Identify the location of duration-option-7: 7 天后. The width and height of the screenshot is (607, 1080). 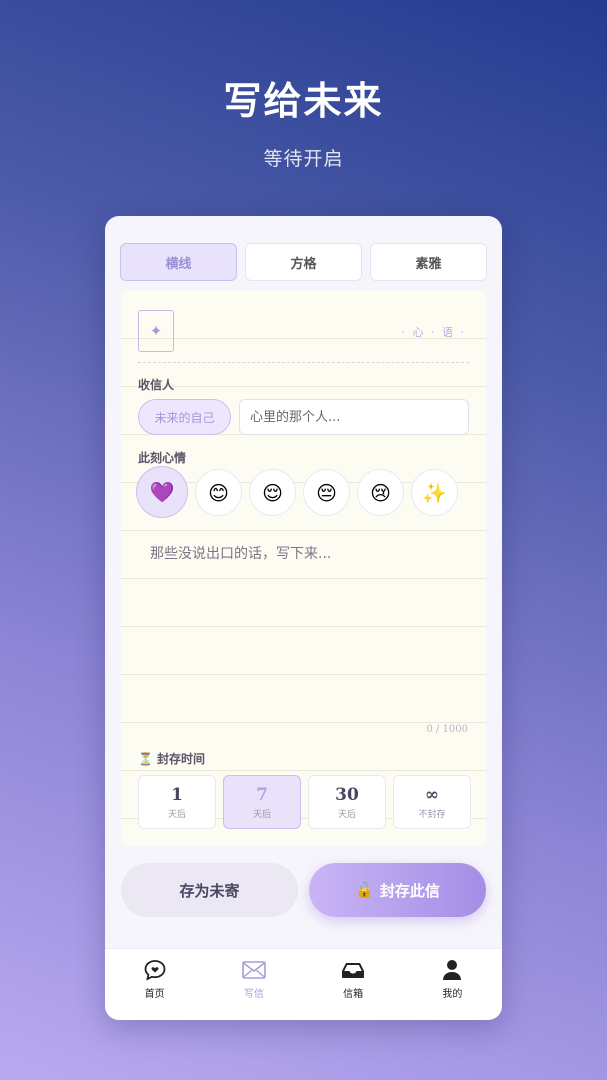
(262, 802).